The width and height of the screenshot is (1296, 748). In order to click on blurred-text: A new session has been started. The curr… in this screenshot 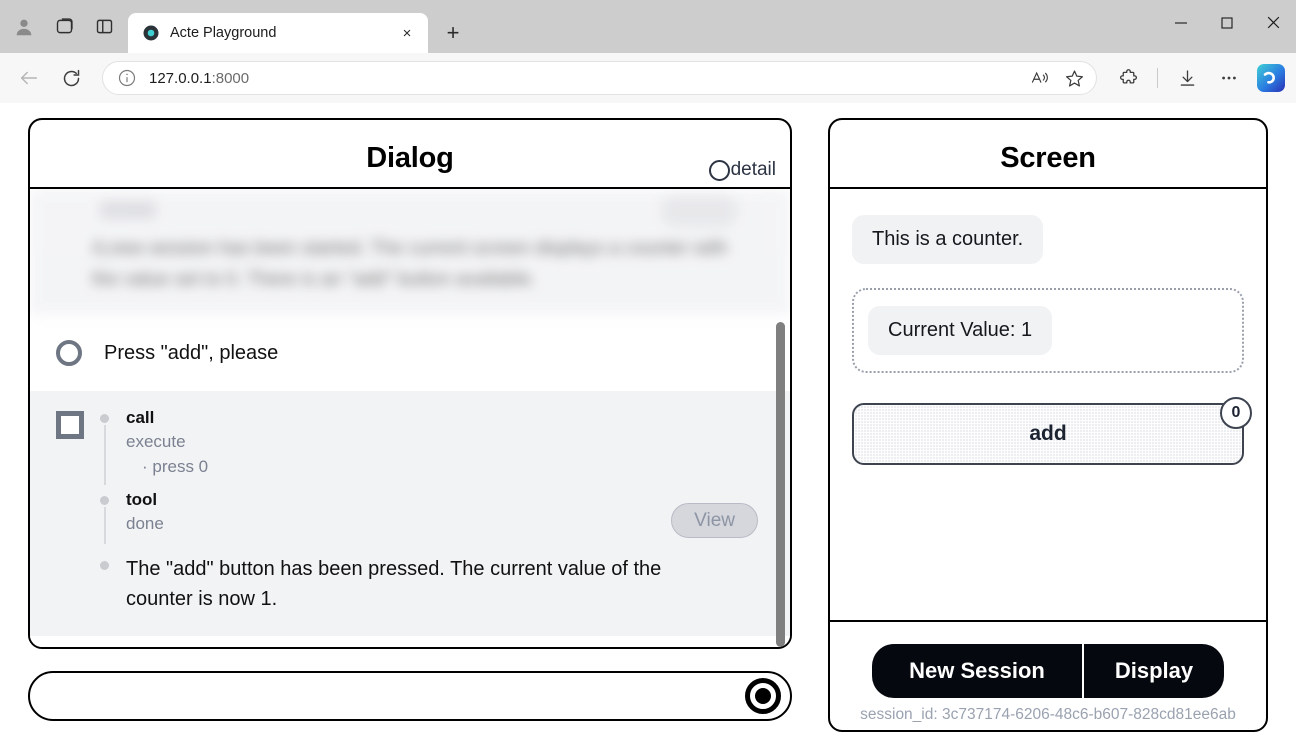, I will do `click(410, 264)`.